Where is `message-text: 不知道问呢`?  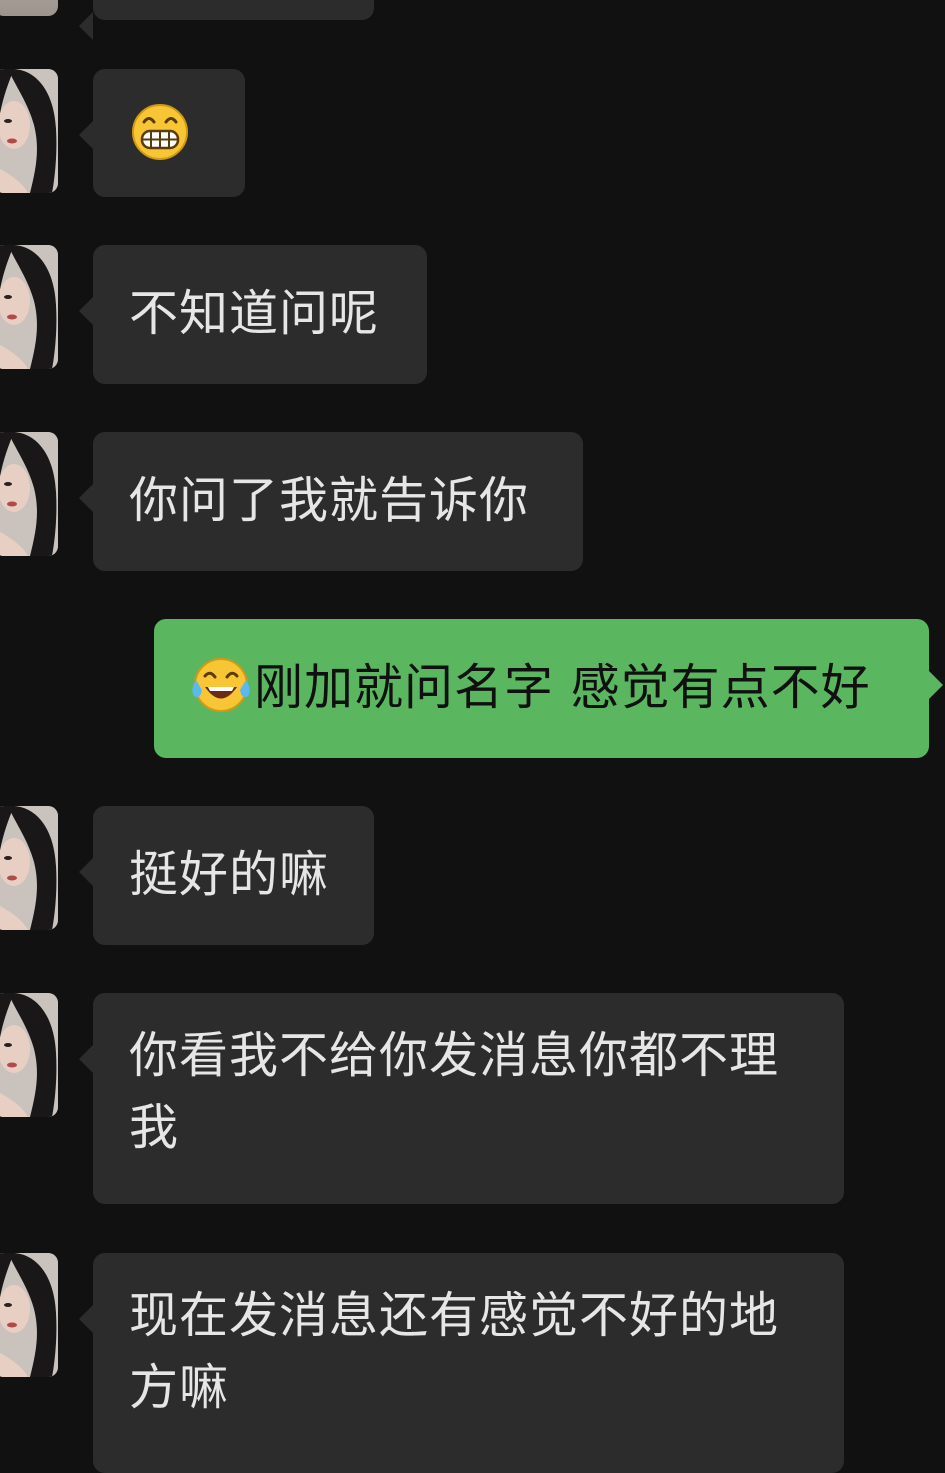 message-text: 不知道问呢 is located at coordinates (254, 313).